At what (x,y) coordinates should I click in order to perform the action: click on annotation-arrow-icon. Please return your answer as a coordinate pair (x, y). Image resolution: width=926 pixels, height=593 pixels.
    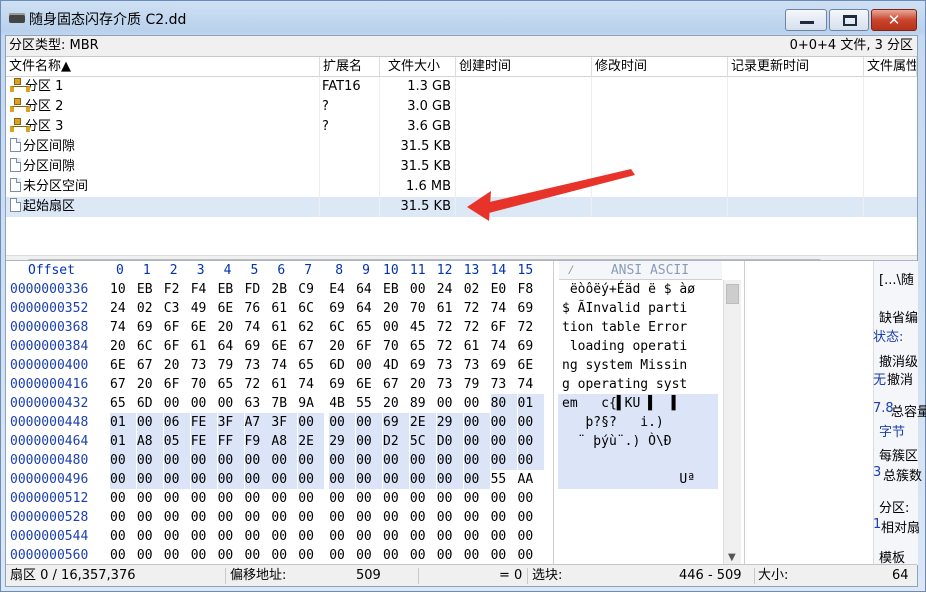
    Looking at the image, I should click on (555, 191).